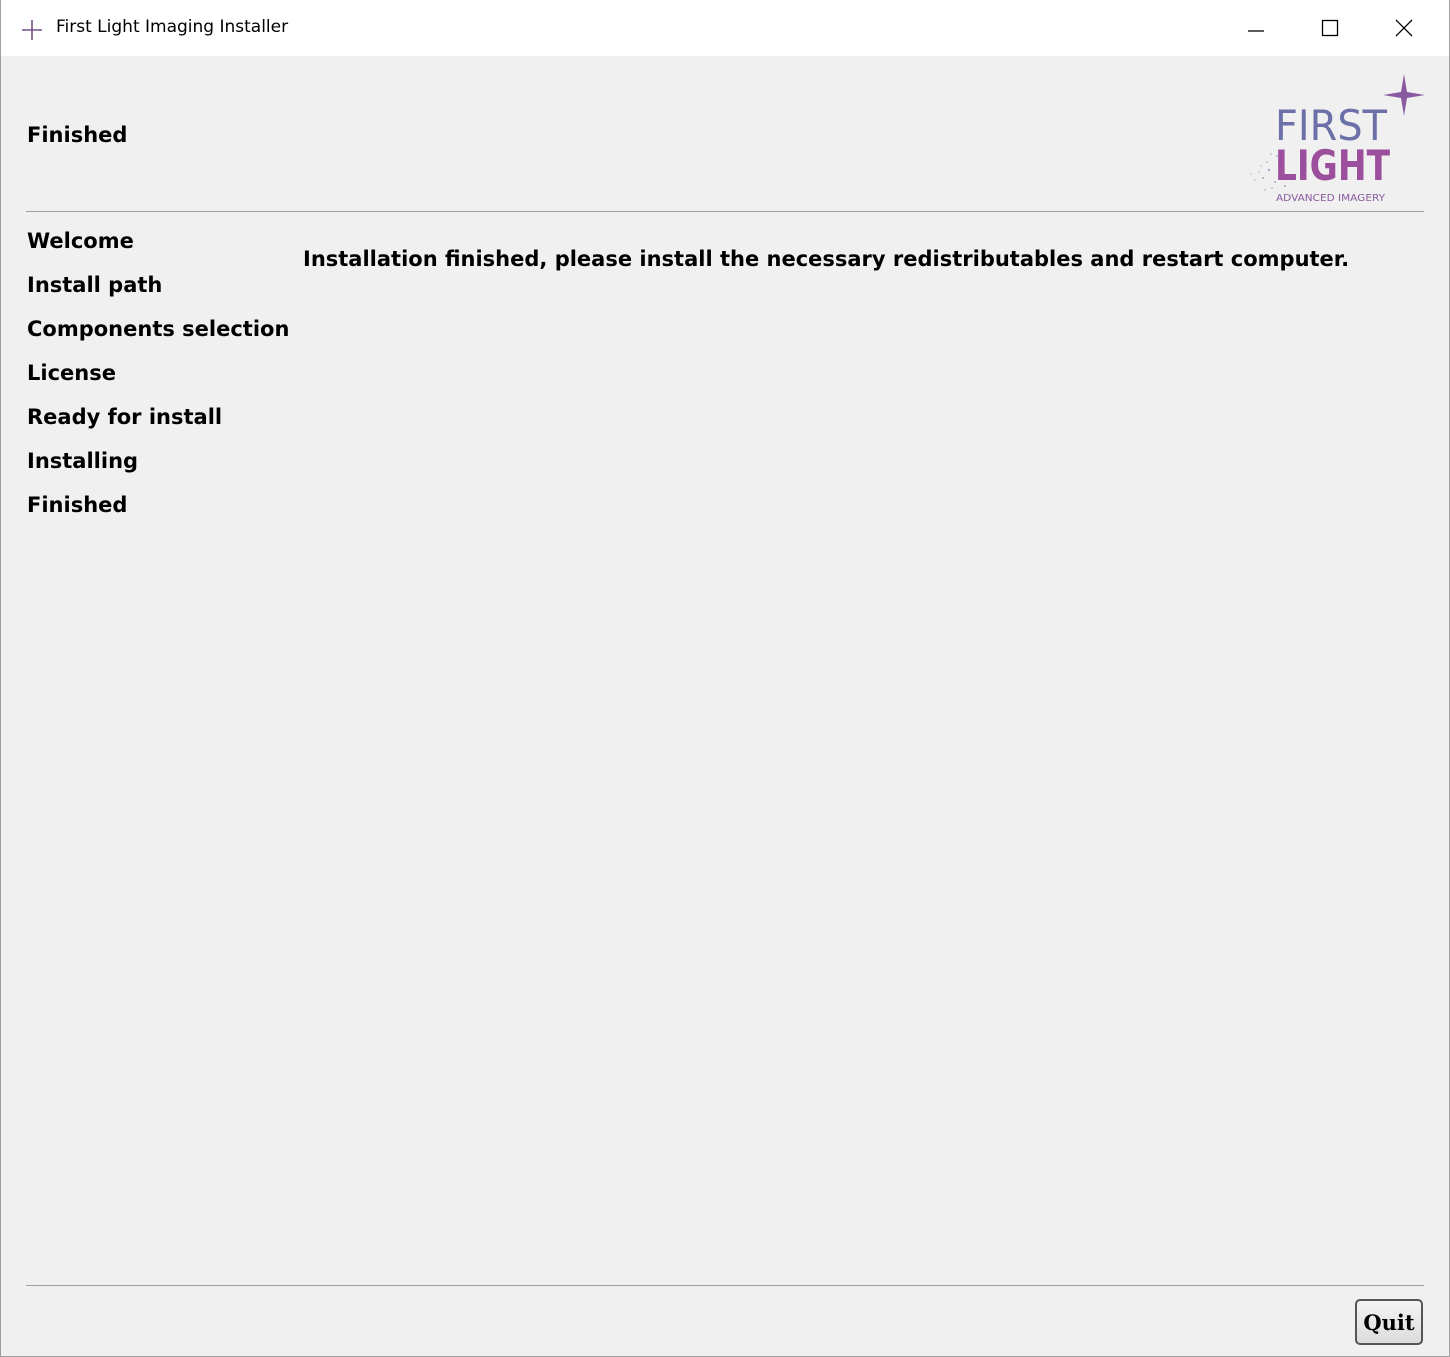 This screenshot has height=1357, width=1450. What do you see at coordinates (1337, 139) in the screenshot?
I see `first-light-logo: FIRST LIGHT ADVANCED IMAGERY` at bounding box center [1337, 139].